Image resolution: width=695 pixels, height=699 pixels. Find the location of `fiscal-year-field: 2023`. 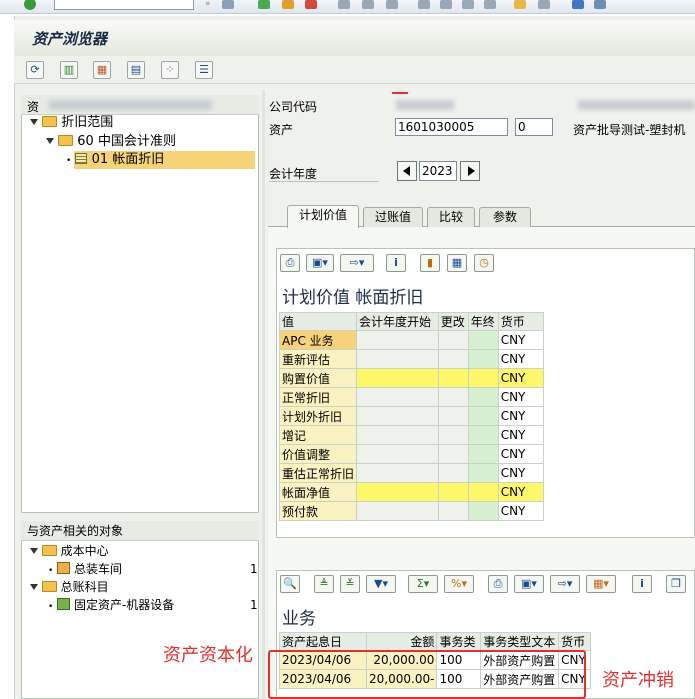

fiscal-year-field: 2023 is located at coordinates (438, 171).